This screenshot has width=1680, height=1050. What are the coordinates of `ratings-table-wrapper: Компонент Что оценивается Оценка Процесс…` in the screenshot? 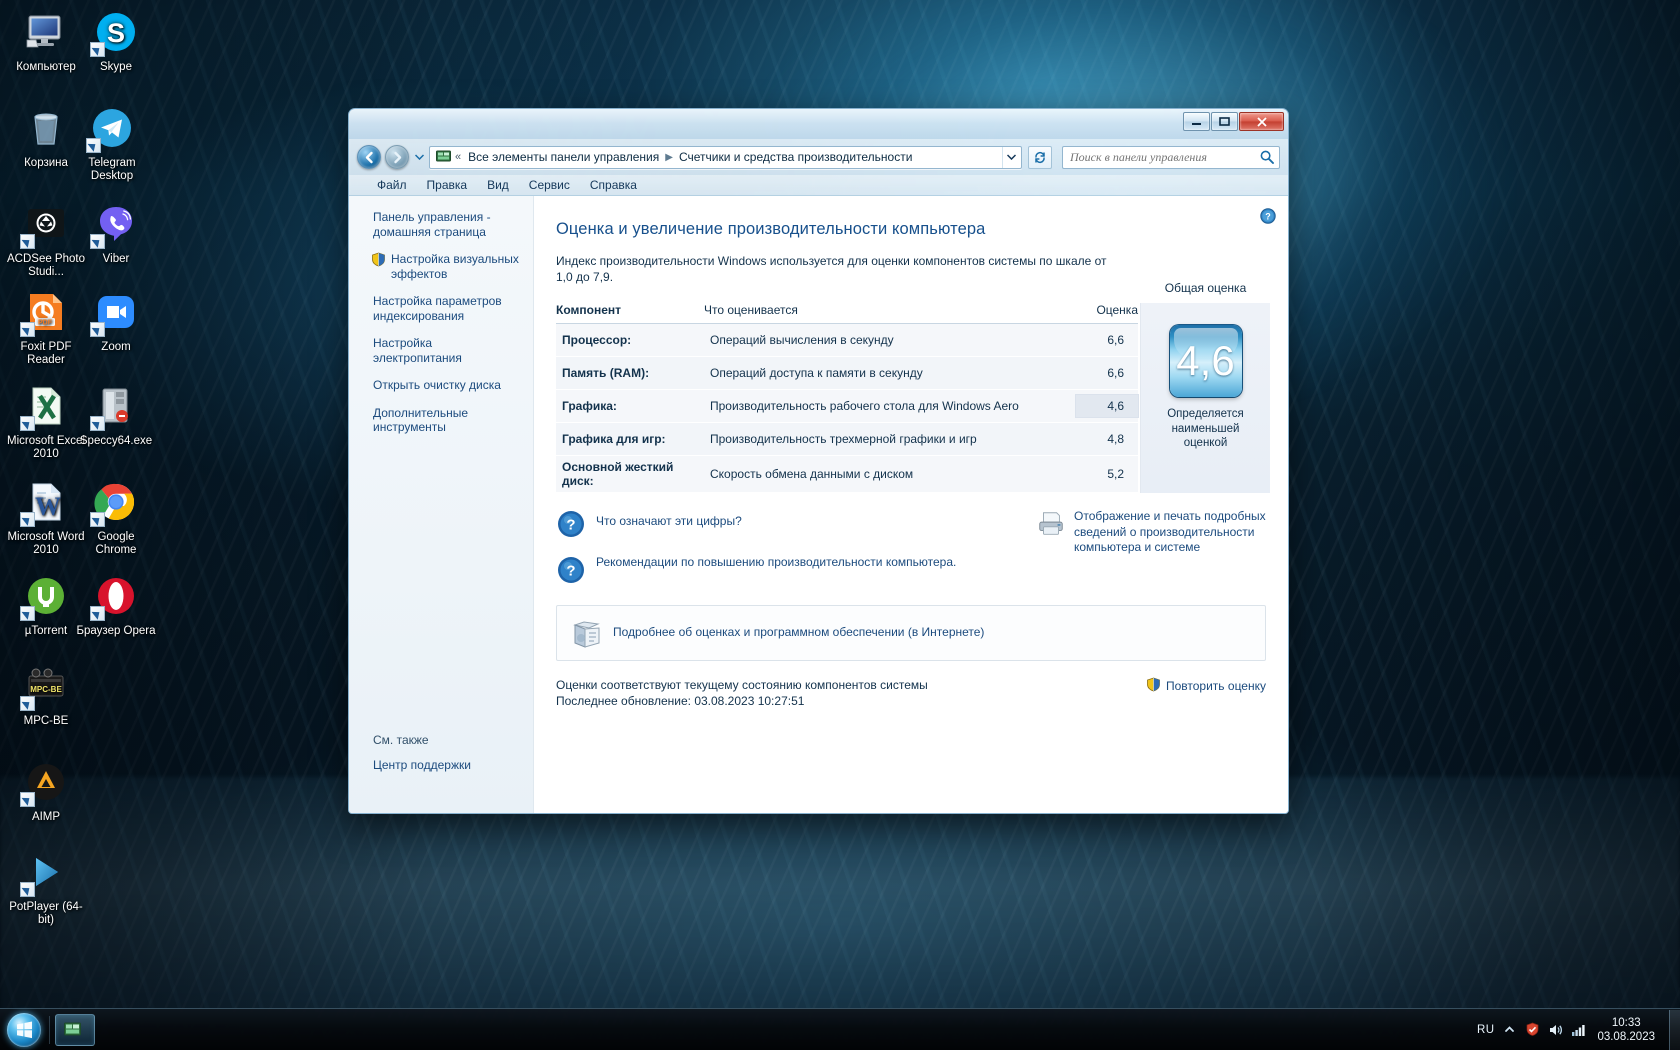 It's located at (913, 387).